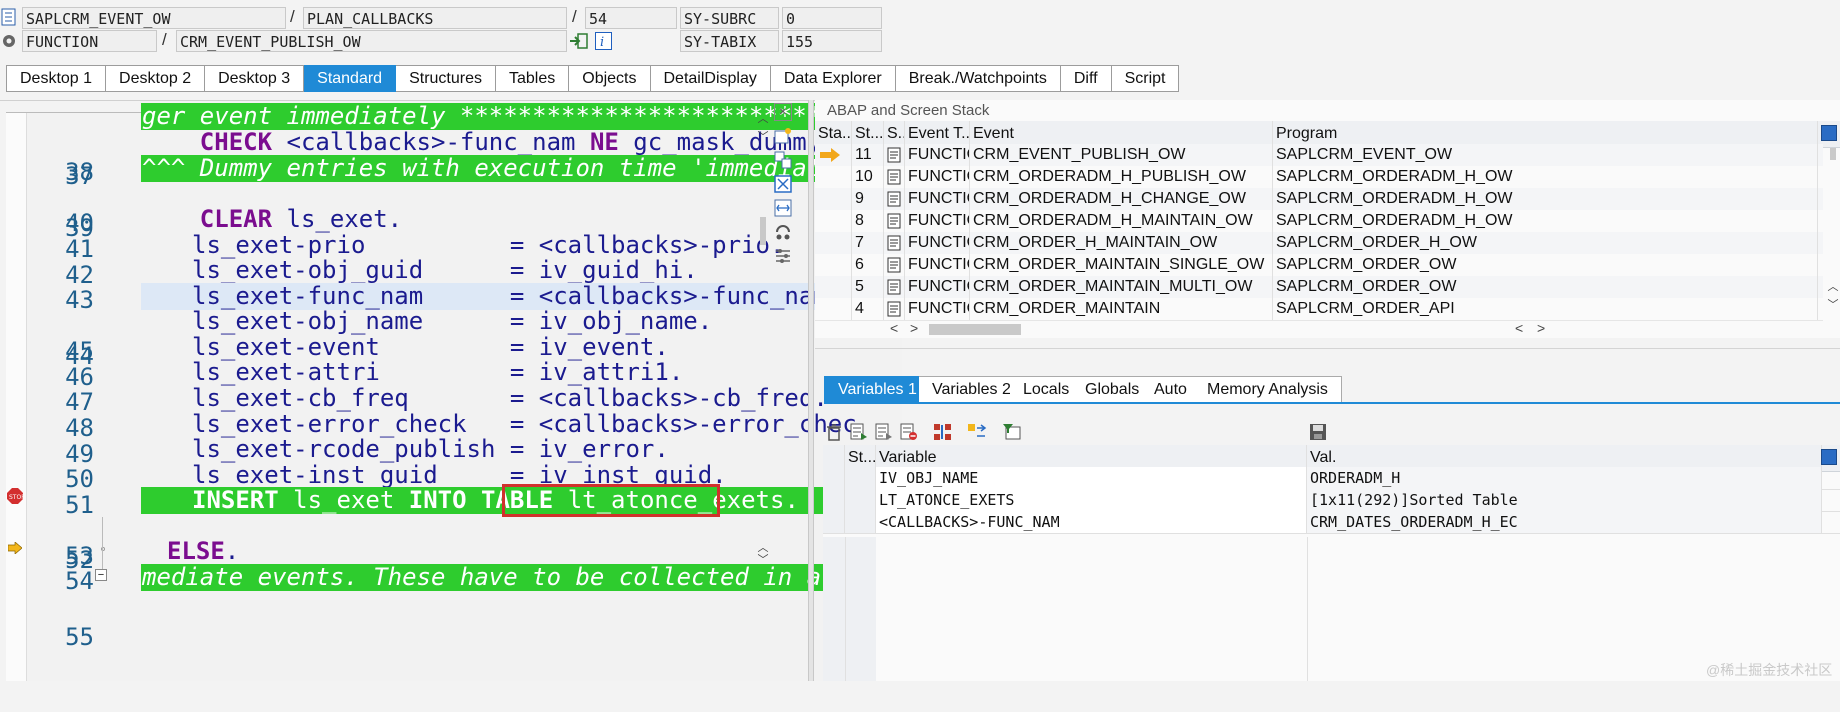  I want to click on stack-hscroll: < > < >, so click(1362, 329).